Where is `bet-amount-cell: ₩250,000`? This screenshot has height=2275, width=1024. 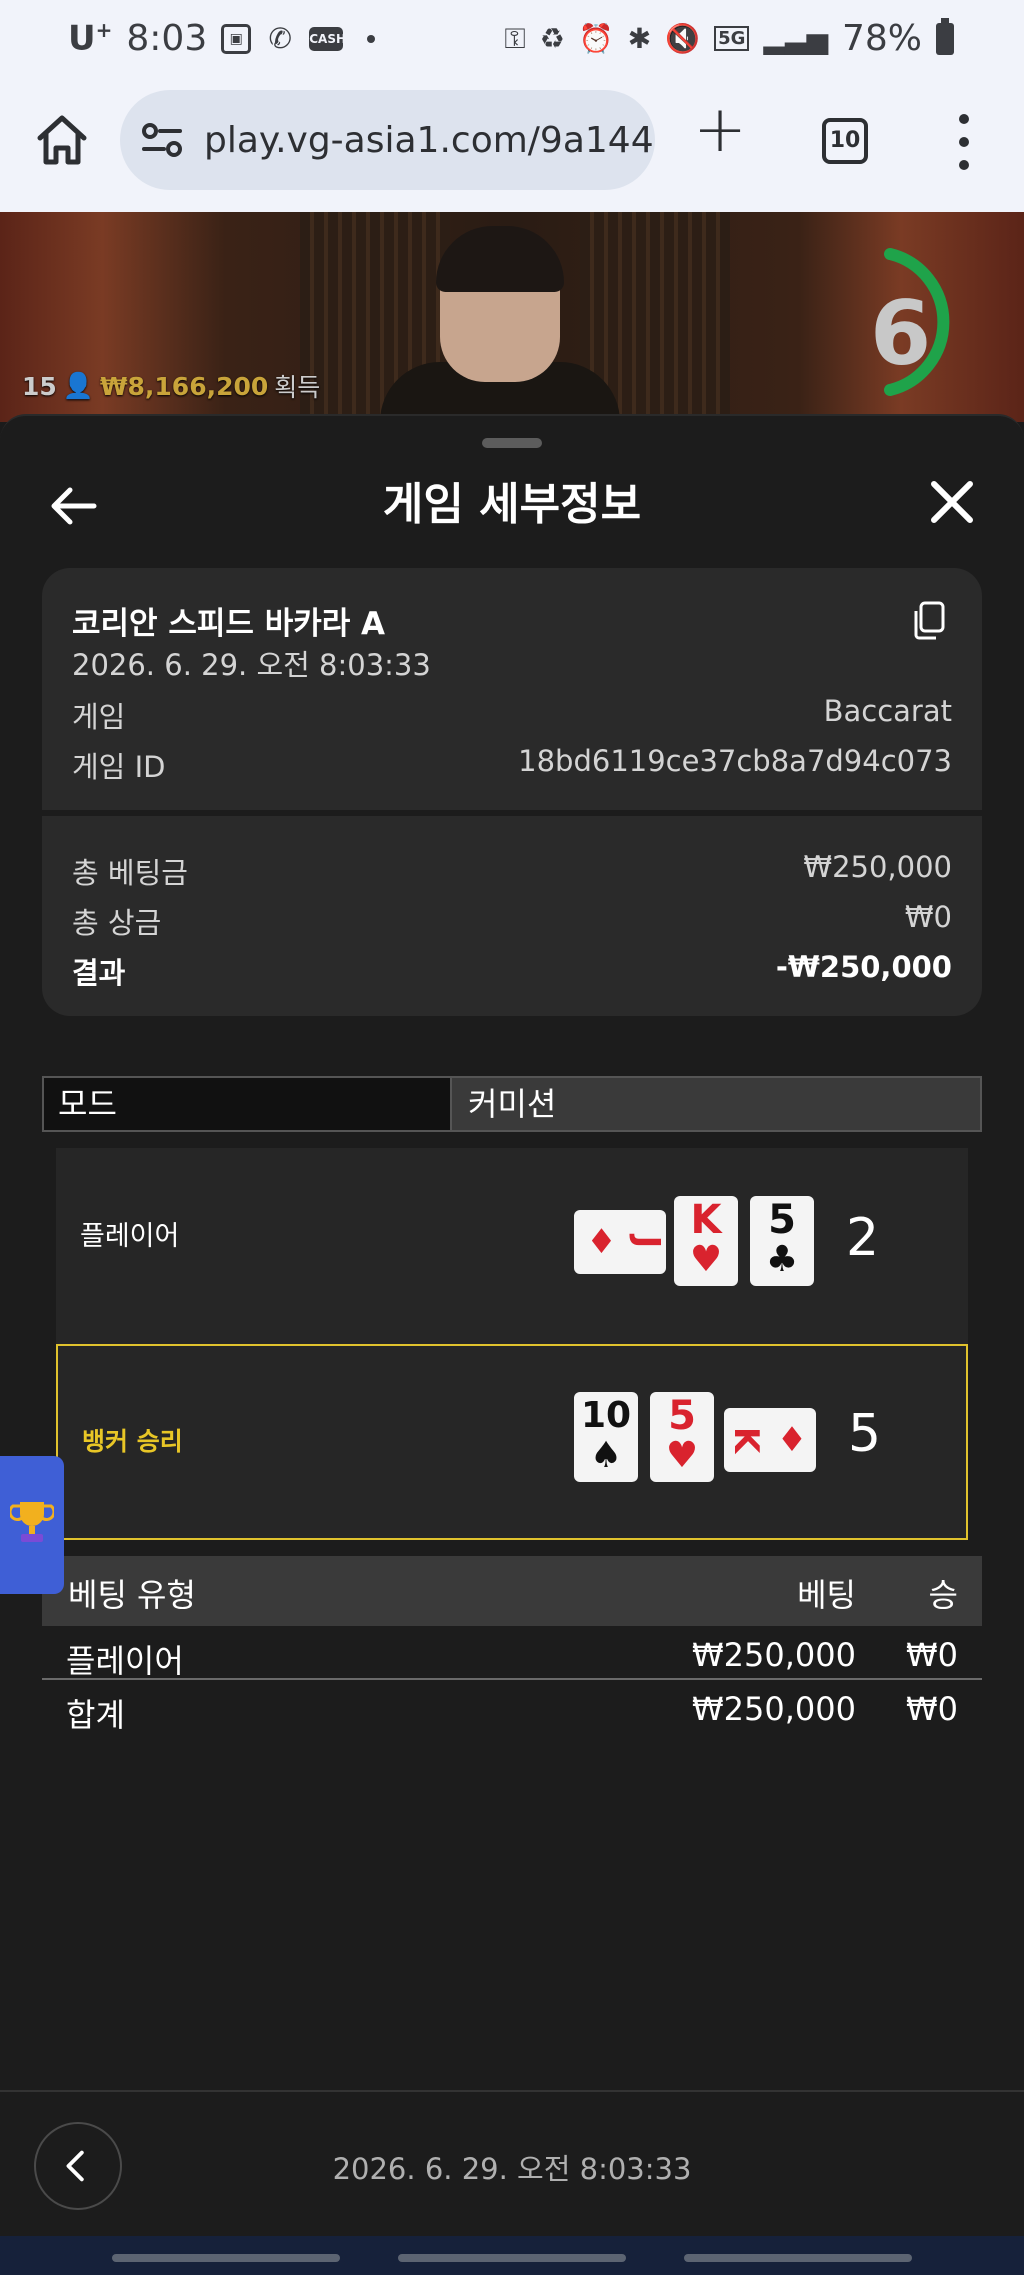
bet-amount-cell: ₩250,000 is located at coordinates (774, 1655).